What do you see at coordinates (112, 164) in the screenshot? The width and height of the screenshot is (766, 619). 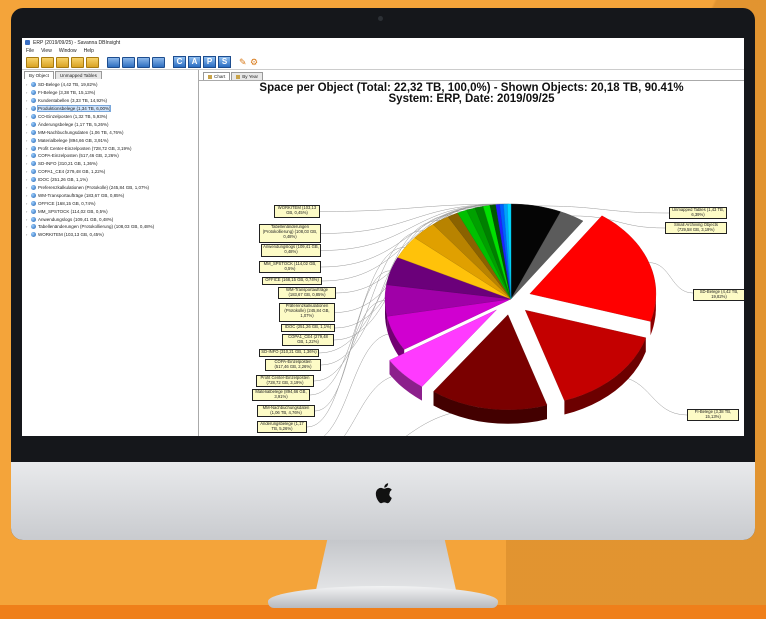 I see `tree-item: › SD-INFO (310,21 GB, 1,36%)` at bounding box center [112, 164].